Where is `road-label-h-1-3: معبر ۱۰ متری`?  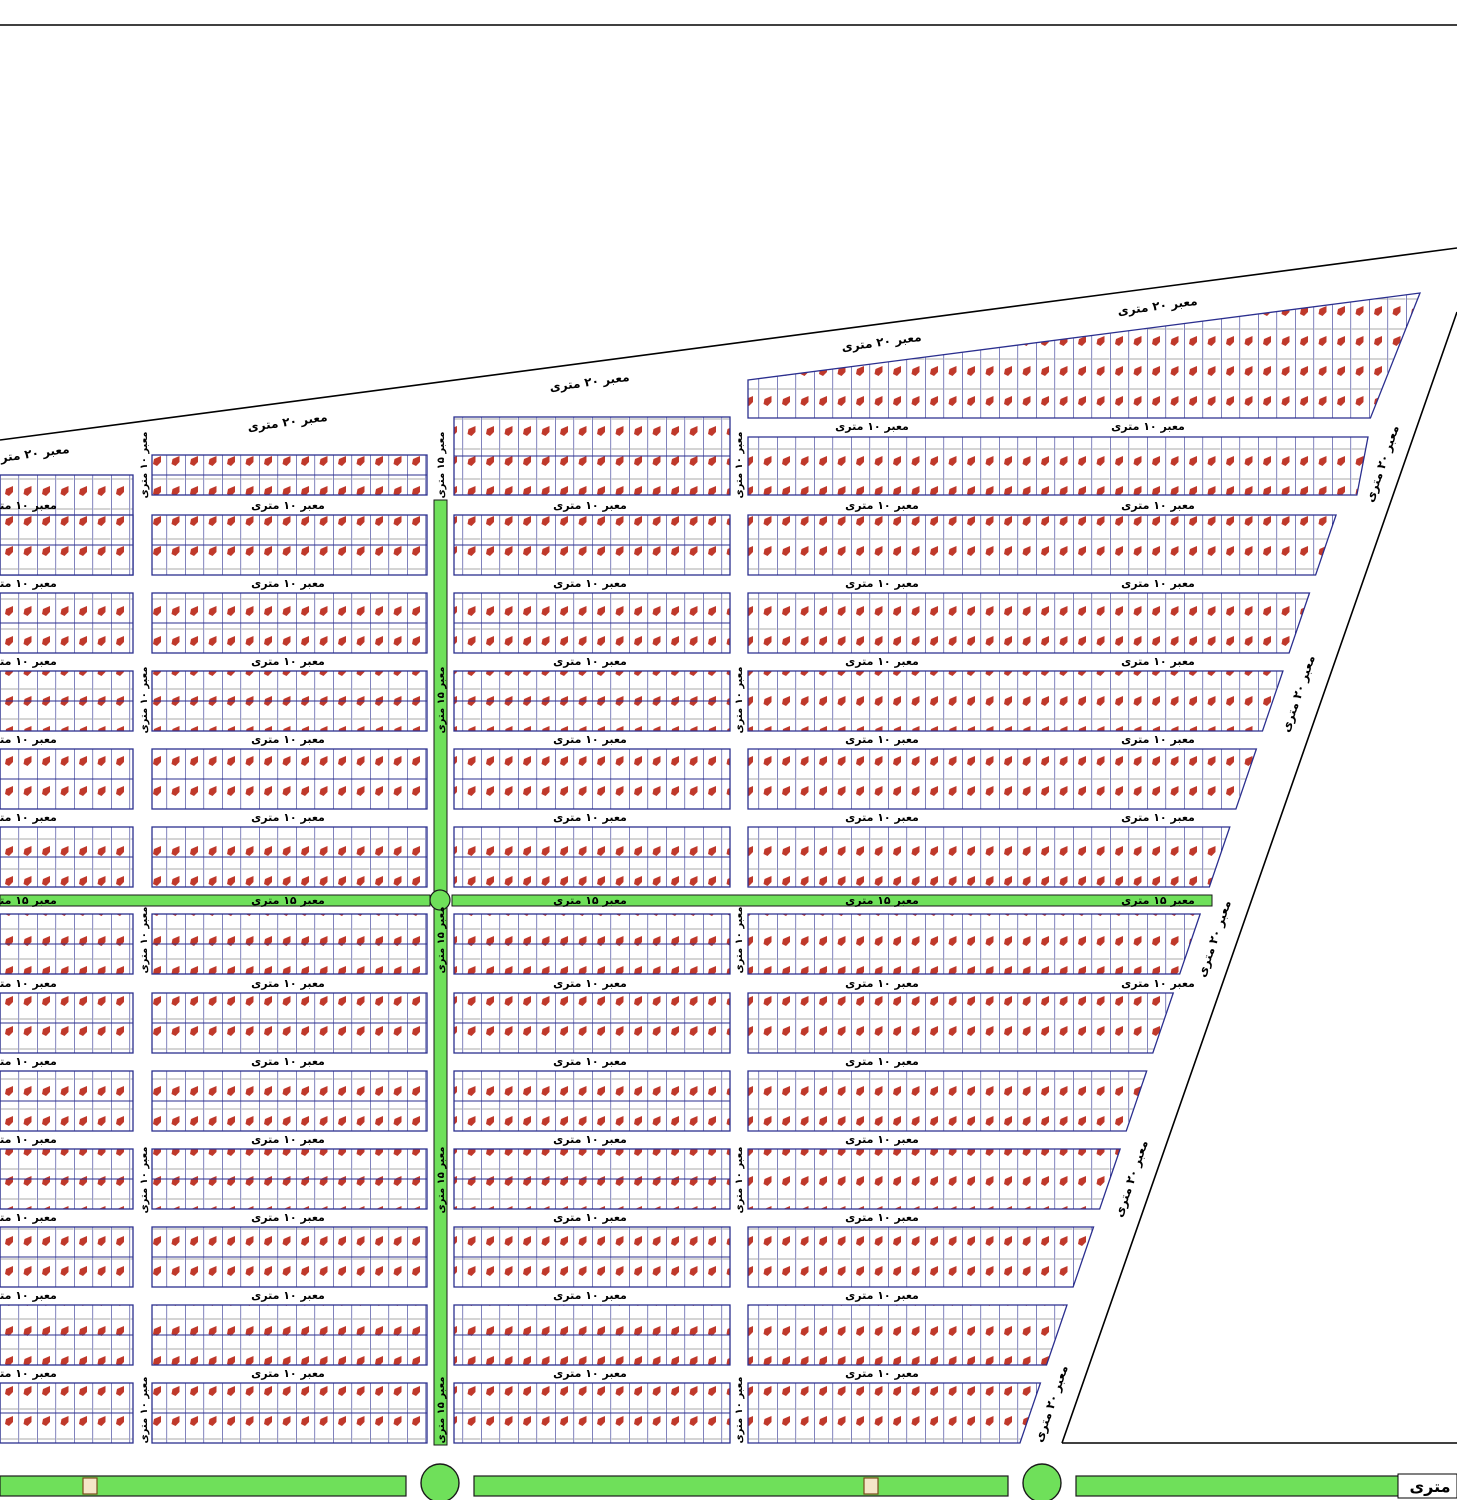 road-label-h-1-3: معبر ۱۰ متری is located at coordinates (882, 583).